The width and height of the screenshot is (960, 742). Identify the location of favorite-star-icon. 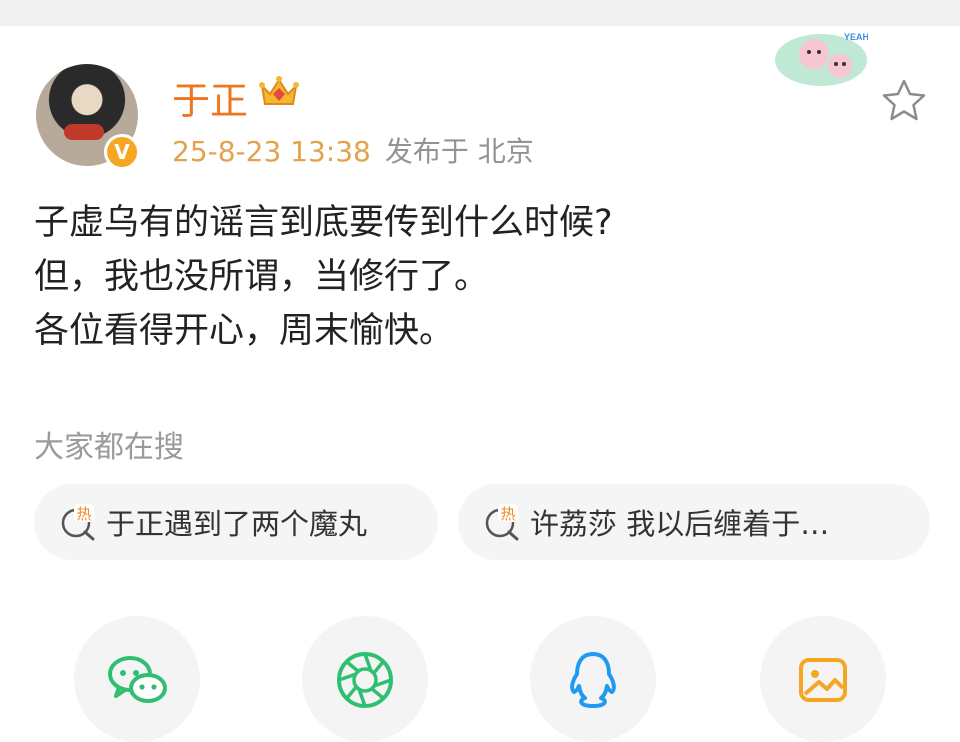
(904, 100).